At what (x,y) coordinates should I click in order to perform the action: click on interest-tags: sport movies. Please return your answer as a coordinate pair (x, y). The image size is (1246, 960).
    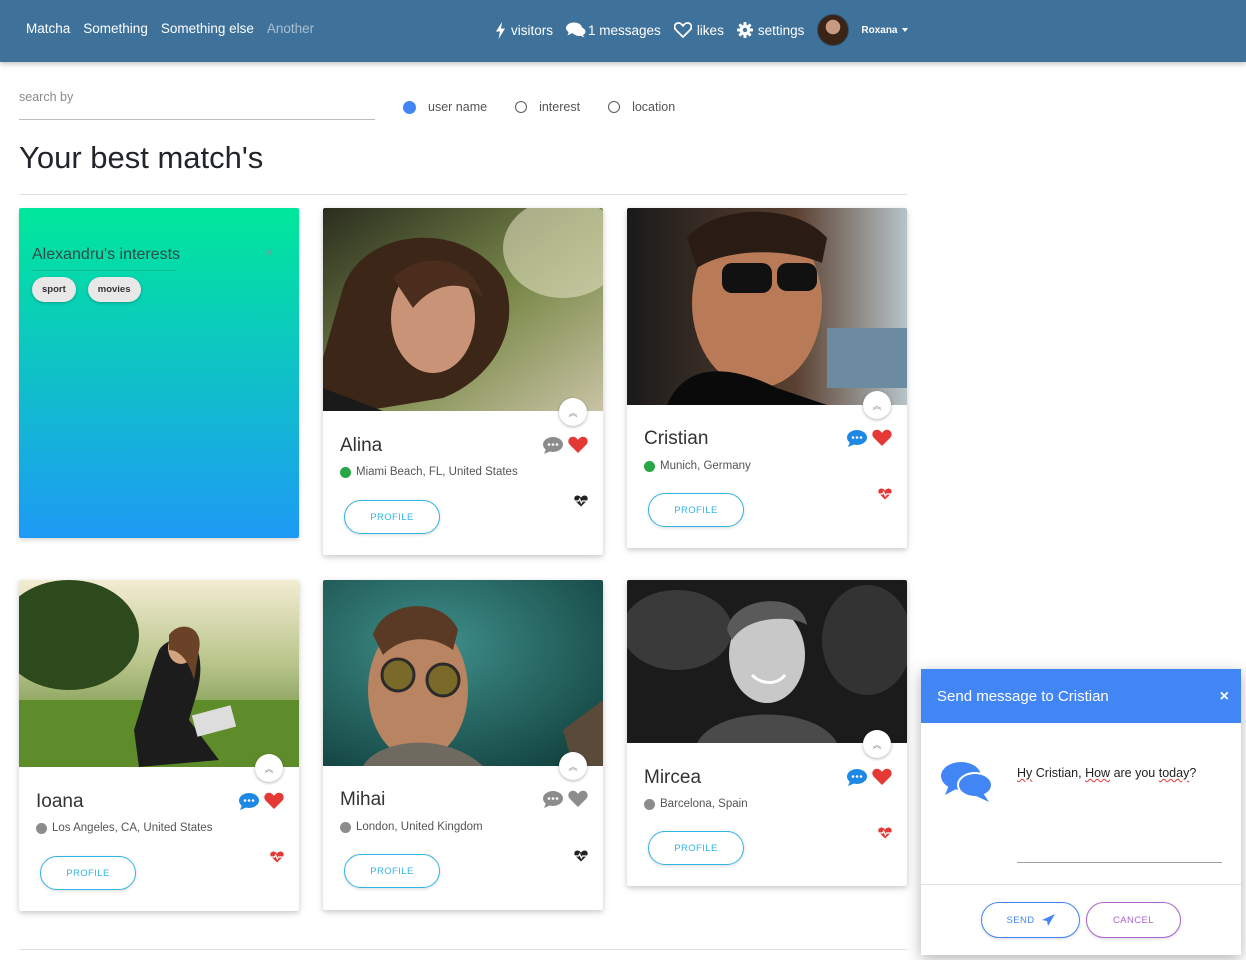
    Looking at the image, I should click on (86, 289).